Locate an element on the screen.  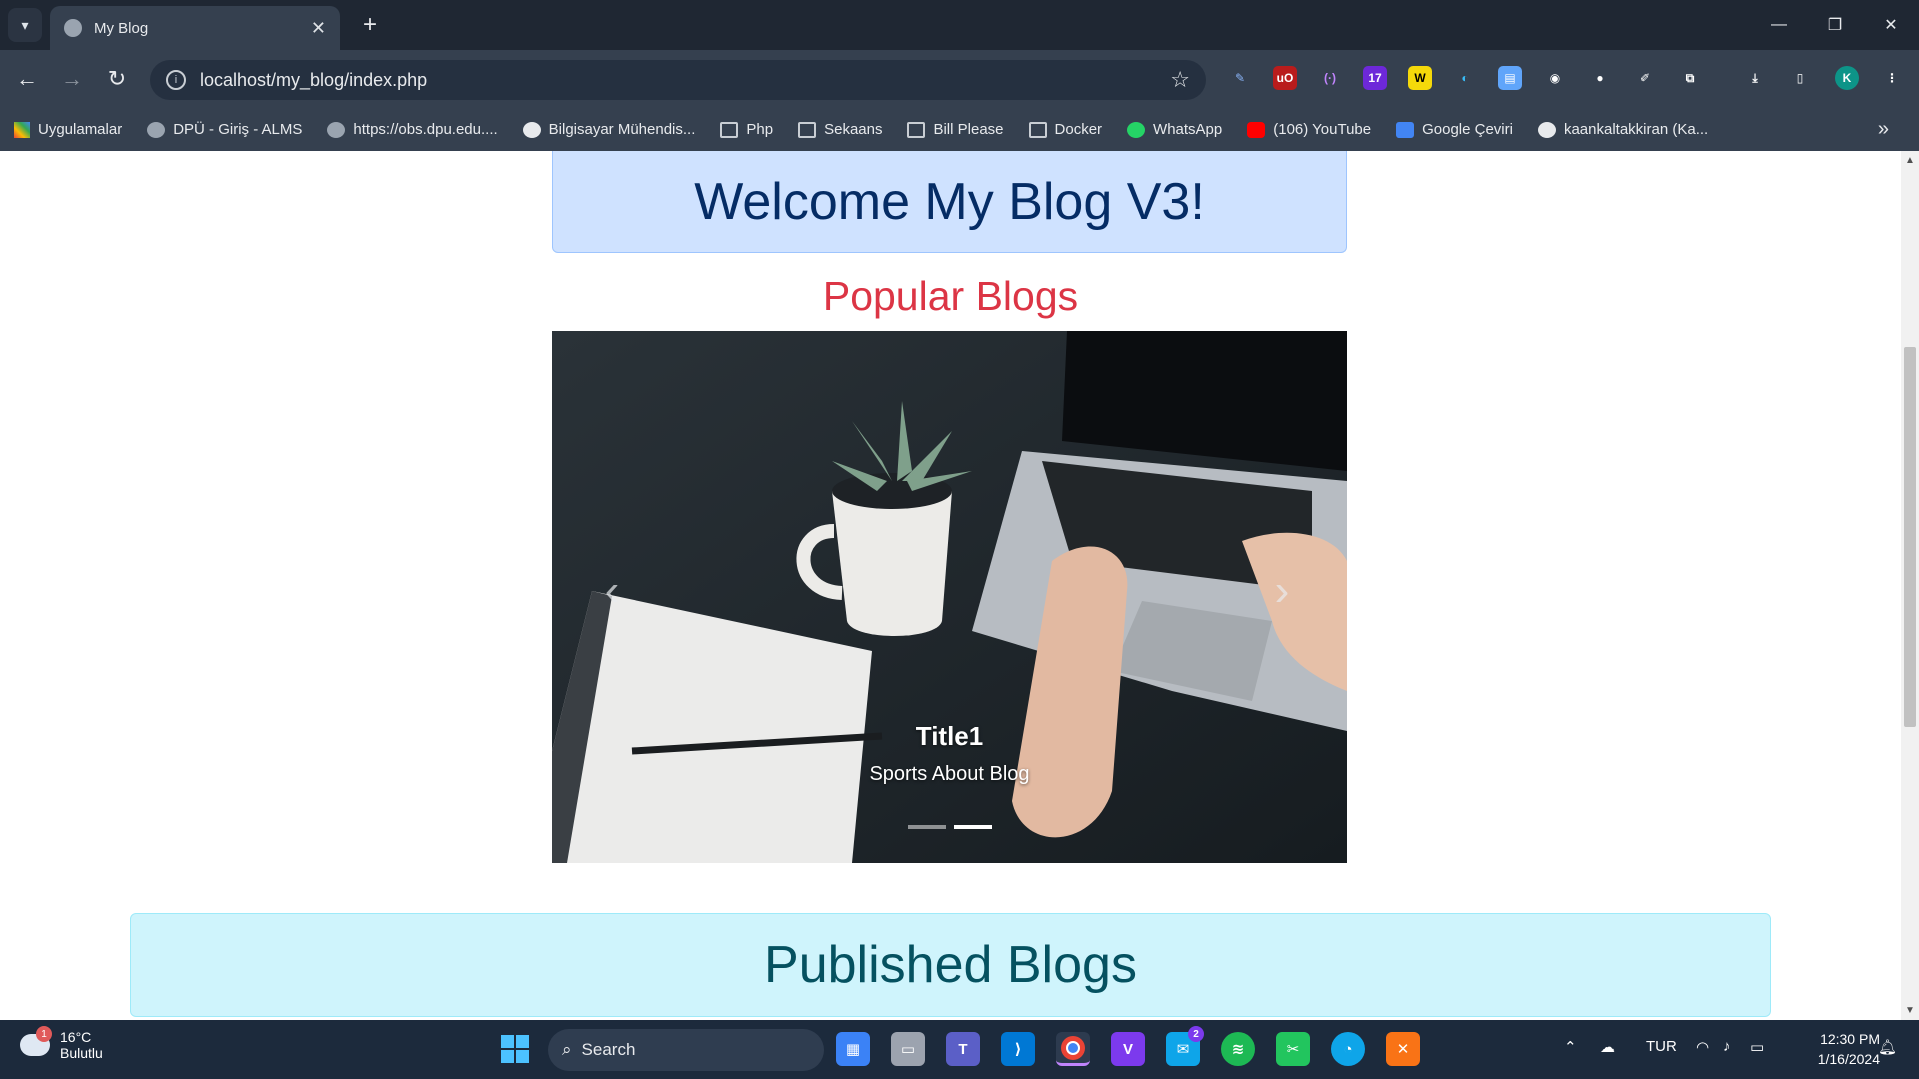
vscode-icon: ⟩ is located at coordinates (1018, 1049).